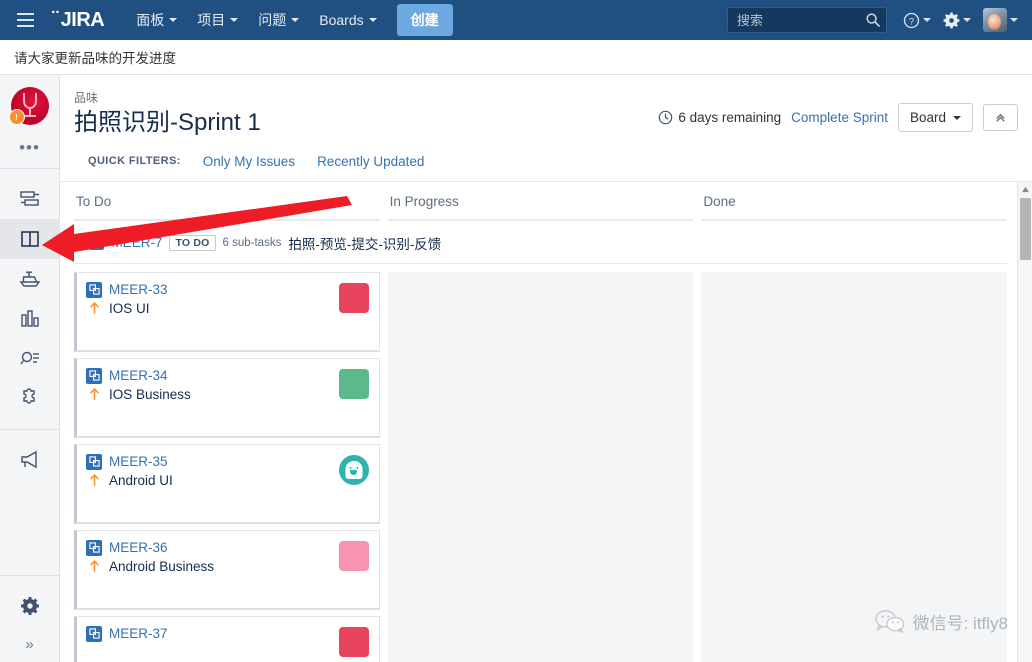 The height and width of the screenshot is (662, 1032). What do you see at coordinates (208, 386) in the screenshot?
I see `card-body: MEER-34 IOS Business` at bounding box center [208, 386].